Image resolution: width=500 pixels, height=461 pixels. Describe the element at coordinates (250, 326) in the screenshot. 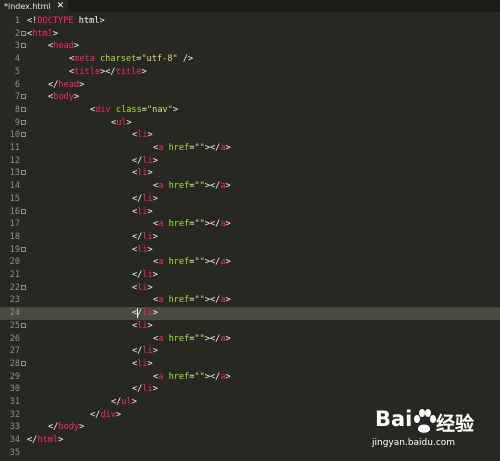

I see `code-line: 25 <li>` at that location.